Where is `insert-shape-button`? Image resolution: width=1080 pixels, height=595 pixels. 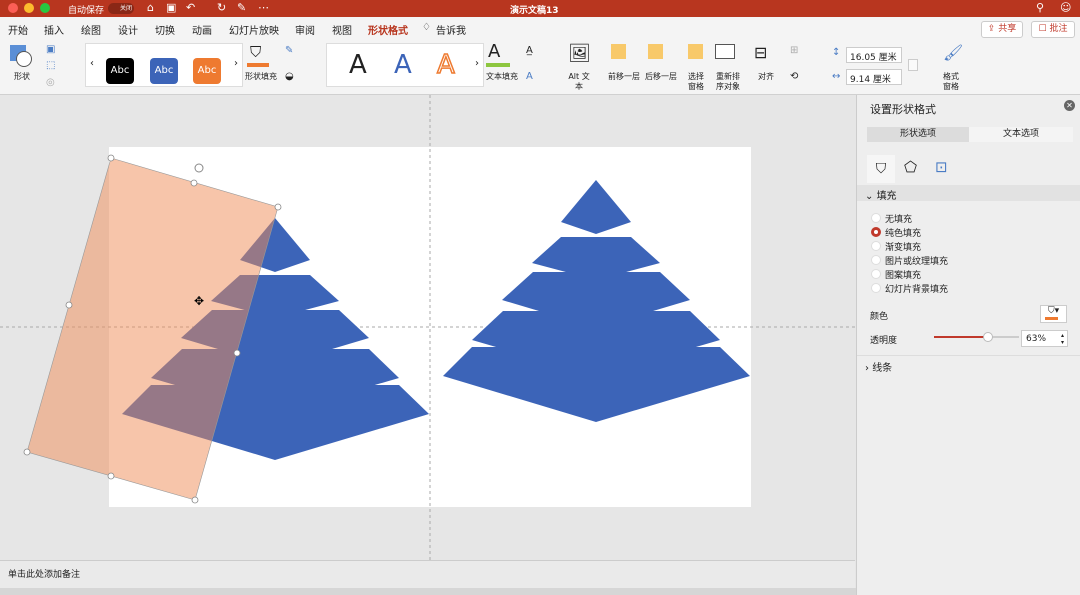
insert-shape-button is located at coordinates (24, 59).